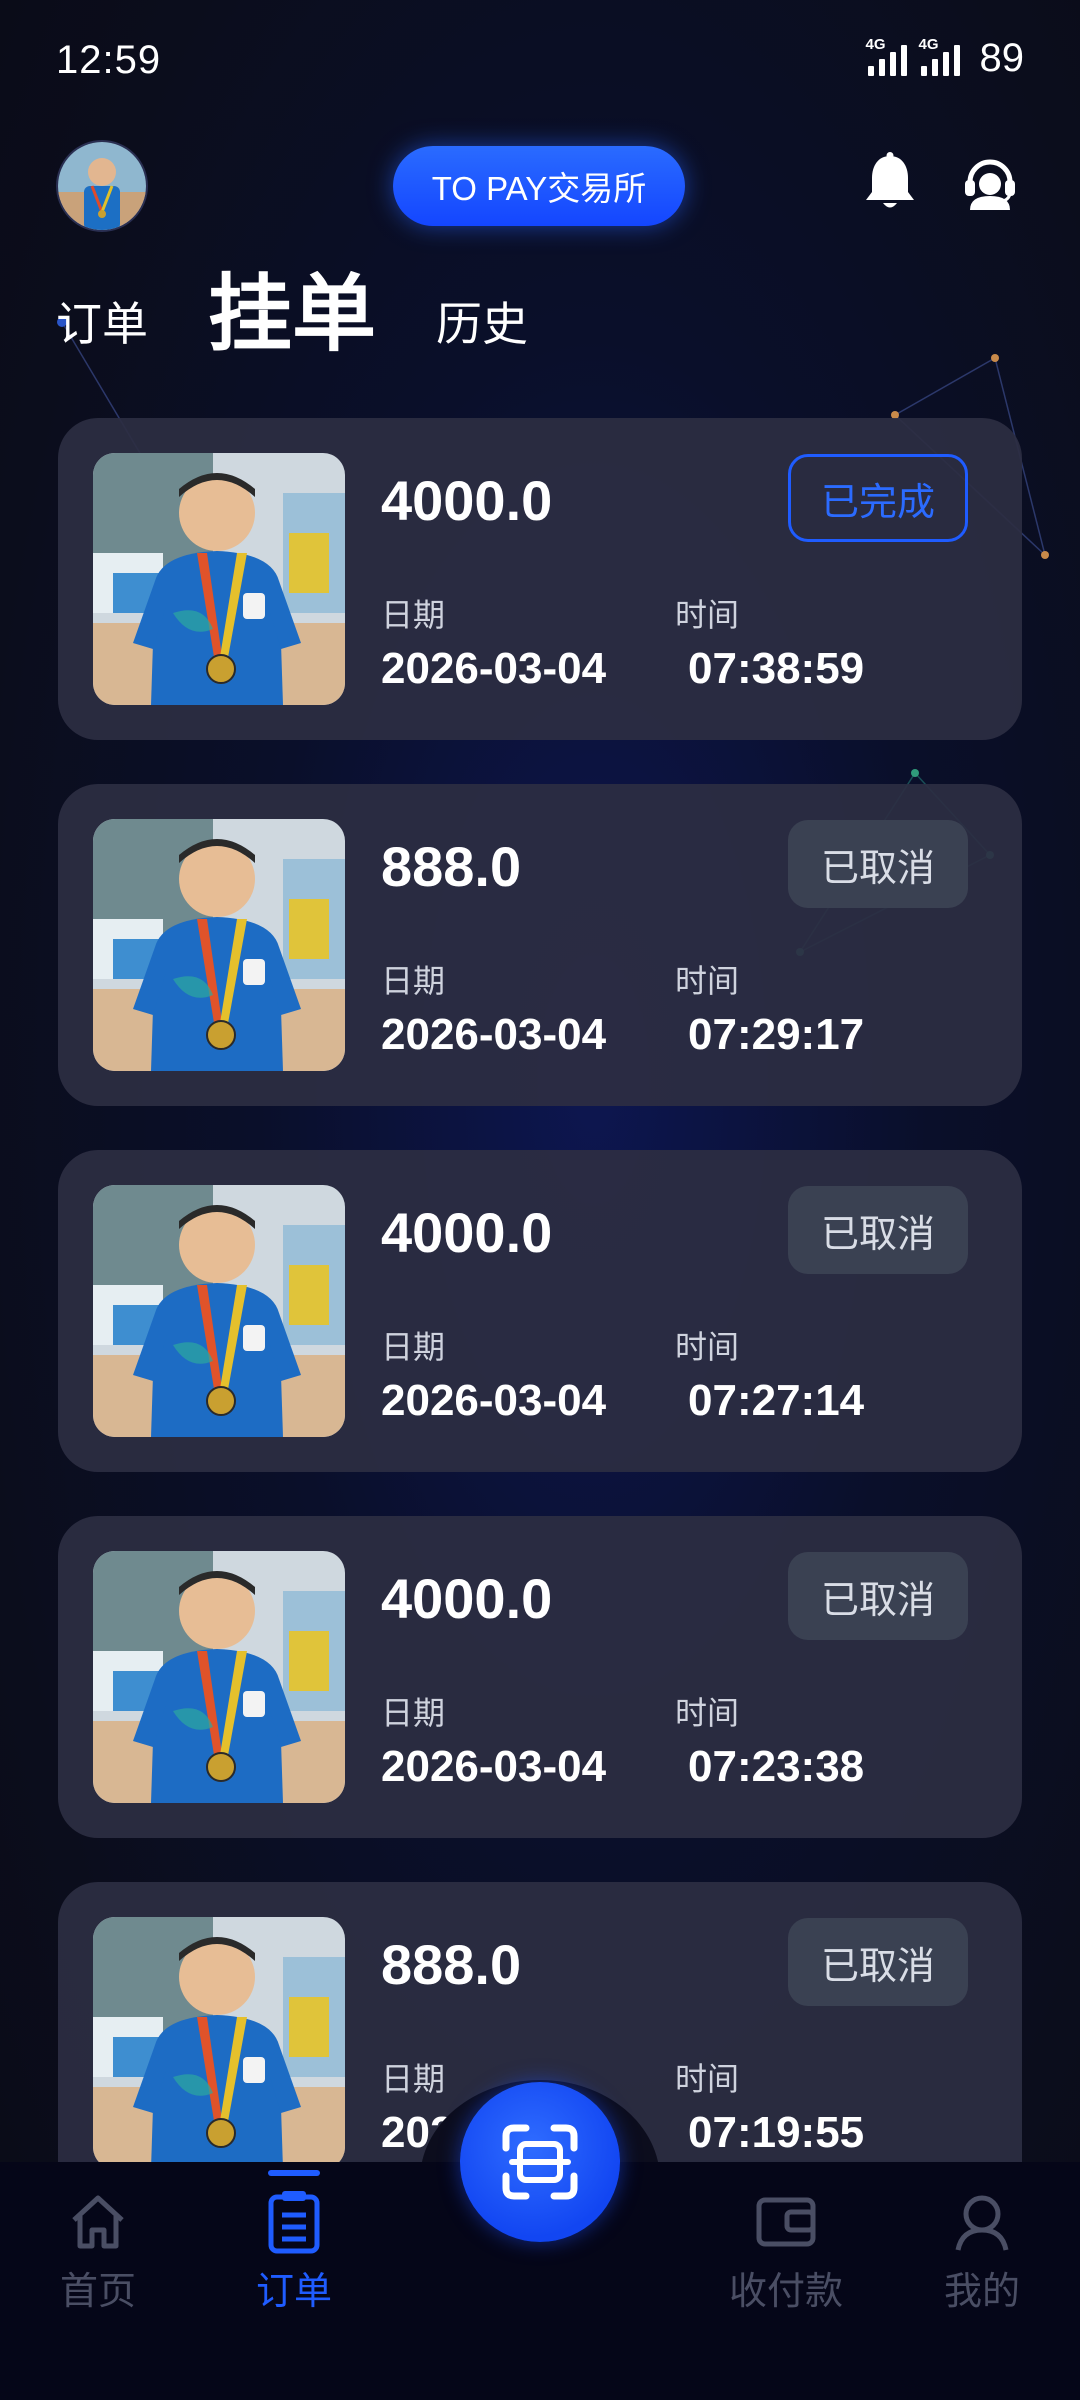  Describe the element at coordinates (482, 328) in the screenshot. I see `tab-history: 历史` at that location.